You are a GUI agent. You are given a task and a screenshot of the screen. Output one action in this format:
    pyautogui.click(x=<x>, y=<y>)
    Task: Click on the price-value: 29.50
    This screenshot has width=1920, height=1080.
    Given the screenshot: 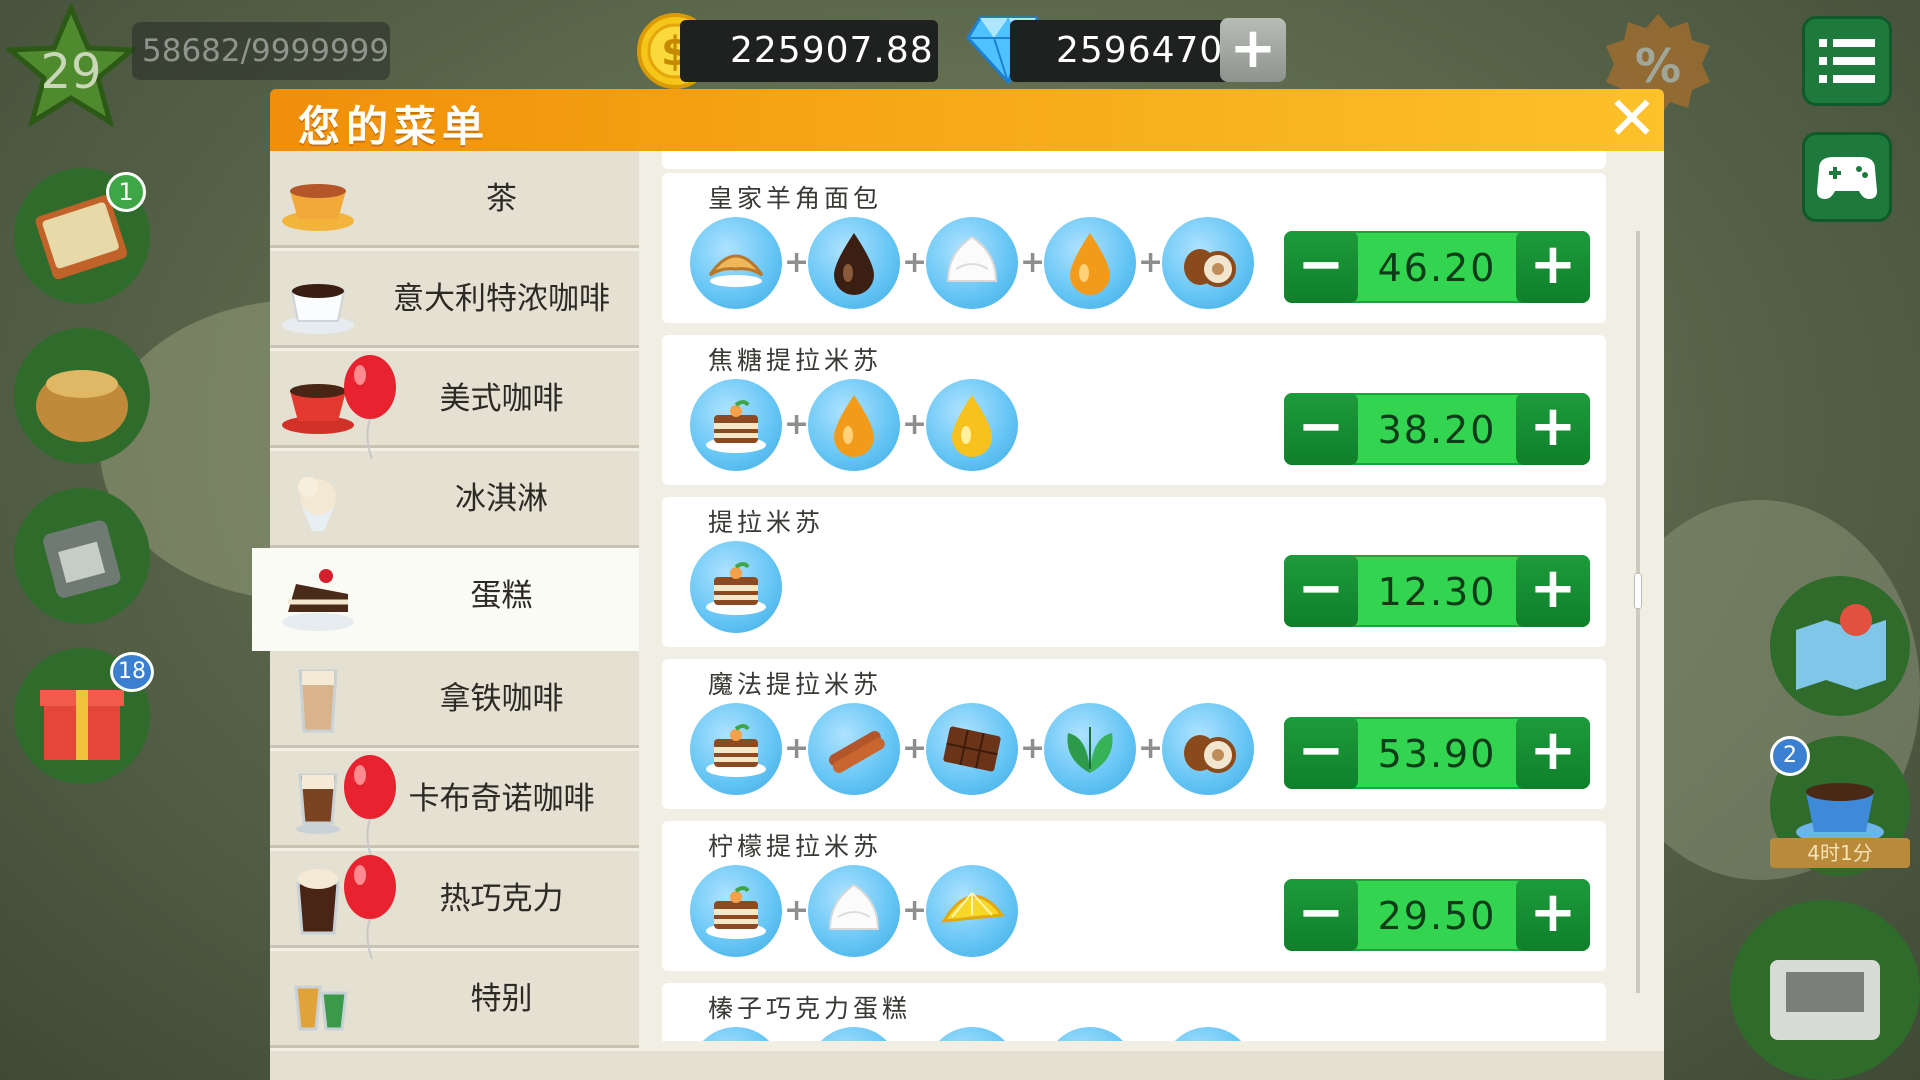 What is the action you would take?
    pyautogui.click(x=1437, y=916)
    